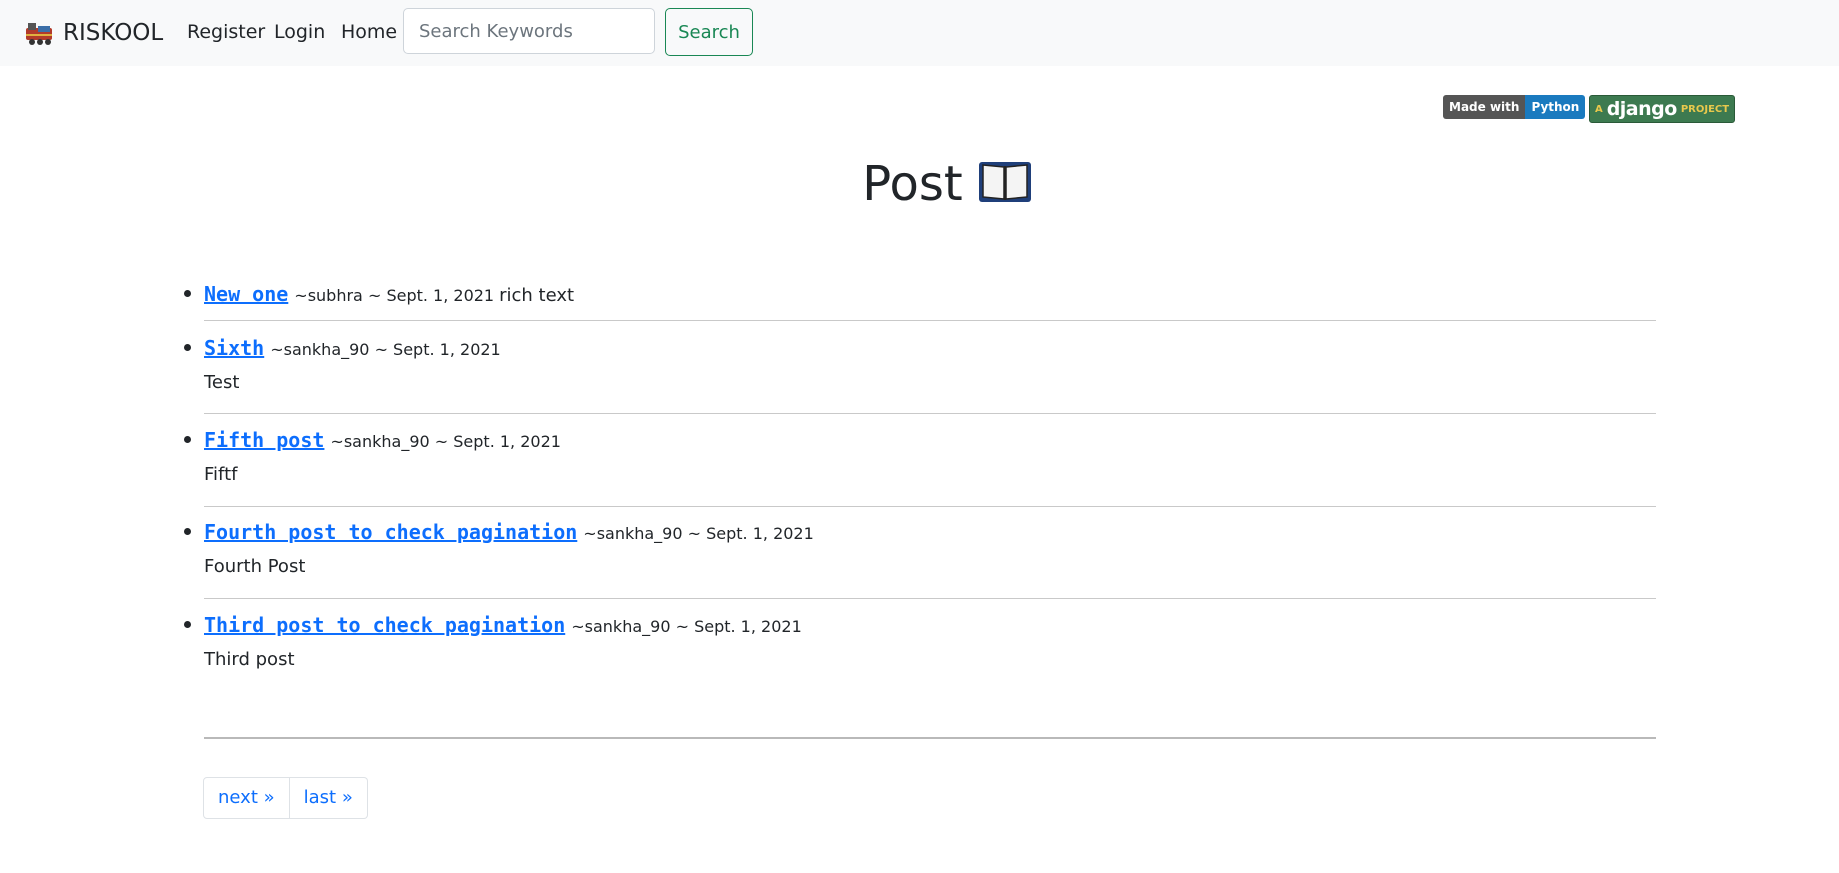 The height and width of the screenshot is (873, 1839). What do you see at coordinates (249, 659) in the screenshot?
I see `post-body: Third post` at bounding box center [249, 659].